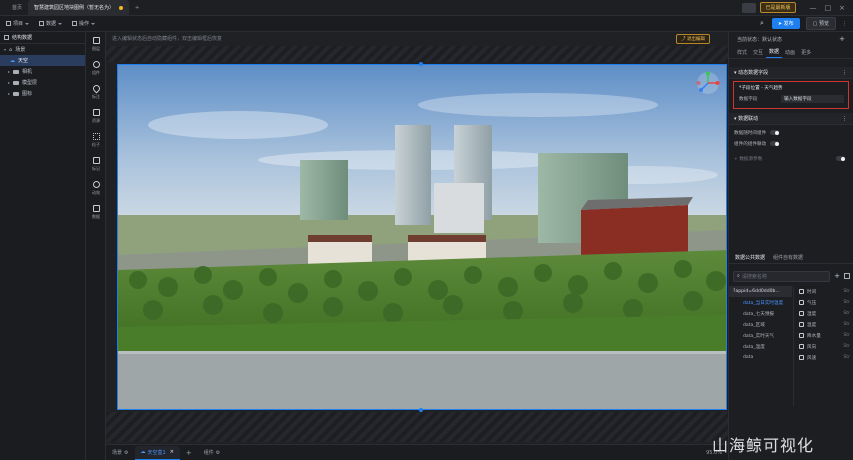 This screenshot has width=853, height=460. I want to click on search-icon: ⌕, so click(762, 23).